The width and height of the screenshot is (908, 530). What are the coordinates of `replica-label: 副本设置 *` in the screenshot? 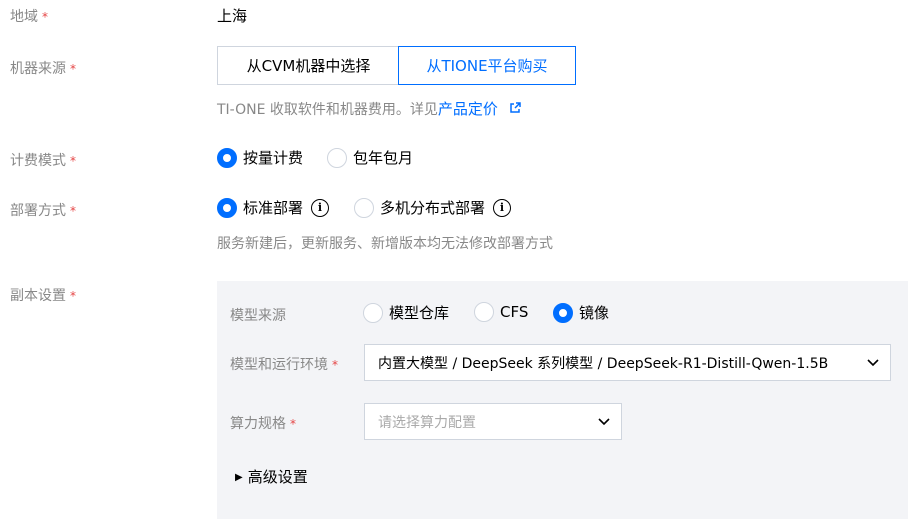 It's located at (43, 296).